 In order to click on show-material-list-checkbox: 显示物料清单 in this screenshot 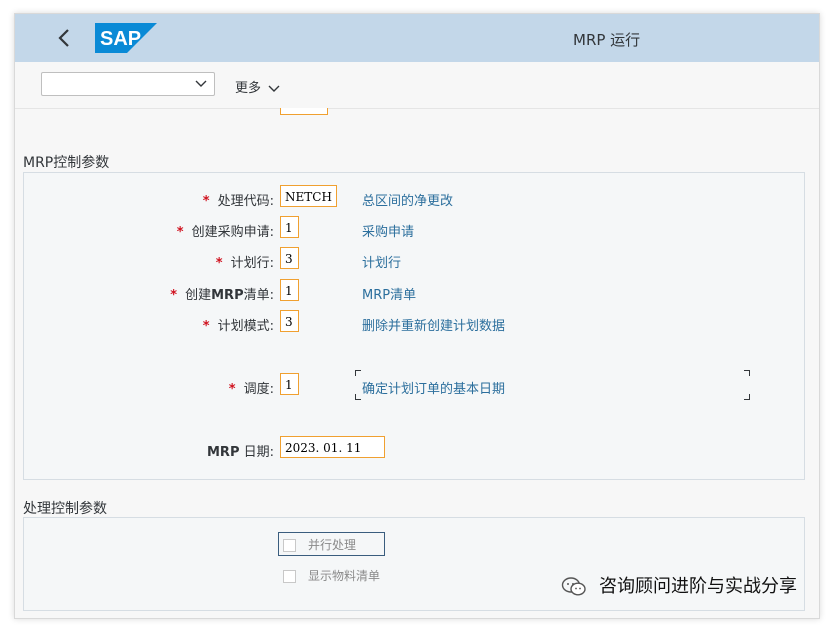, I will do `click(331, 575)`.